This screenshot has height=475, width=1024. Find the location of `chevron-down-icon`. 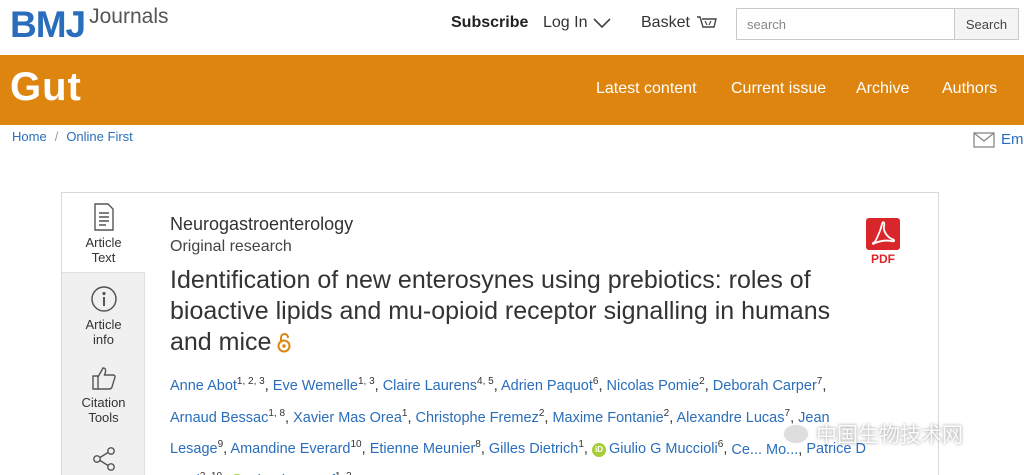

chevron-down-icon is located at coordinates (602, 23).